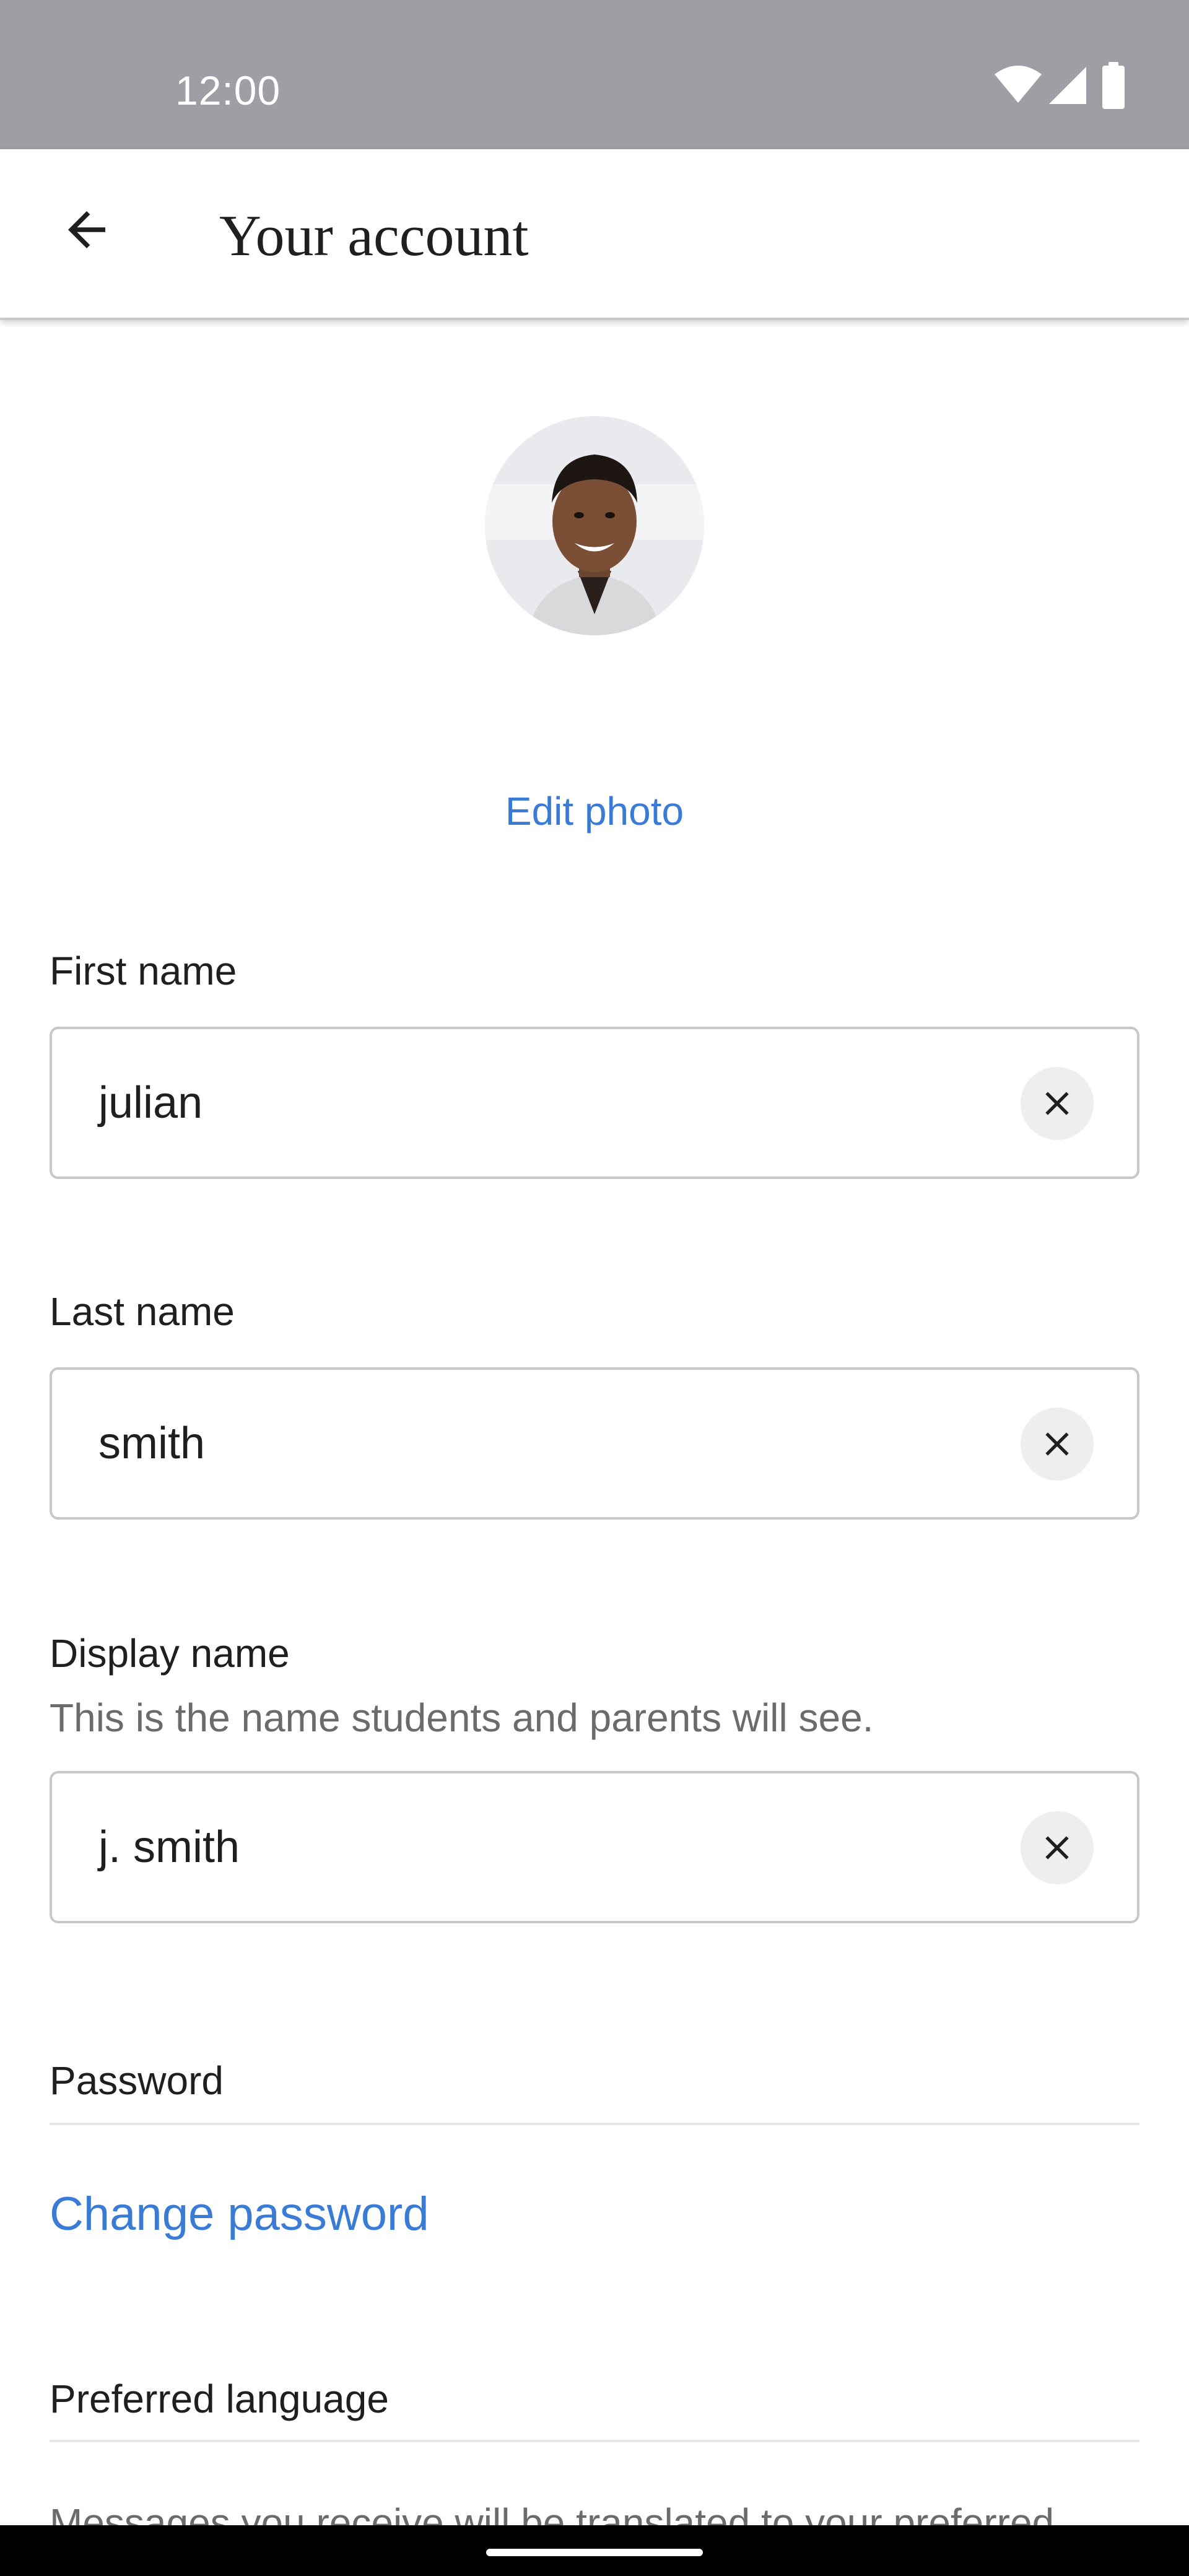 This screenshot has height=2576, width=1189. I want to click on edit-photo-link: Edit photo, so click(594, 811).